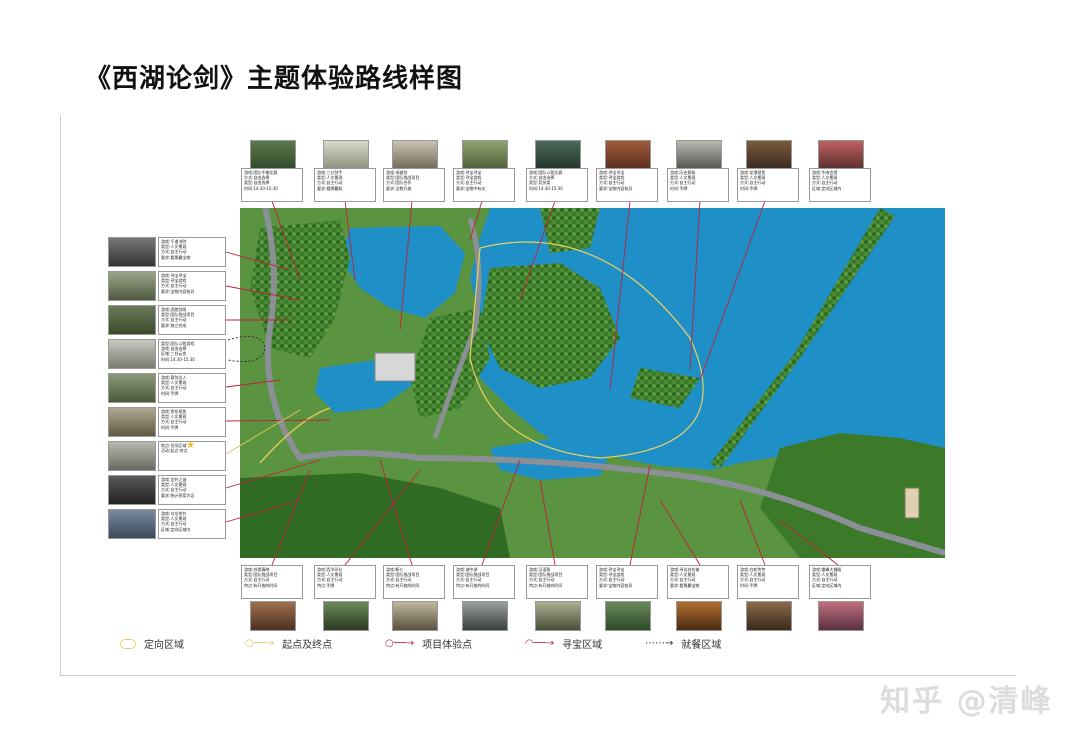 The height and width of the screenshot is (739, 1080). Describe the element at coordinates (192, 320) in the screenshot. I see `left-card-text: 游戏:虎跑剑阁 类型:团队挑战项目 方式:自主行动 要求:独立完成` at that location.